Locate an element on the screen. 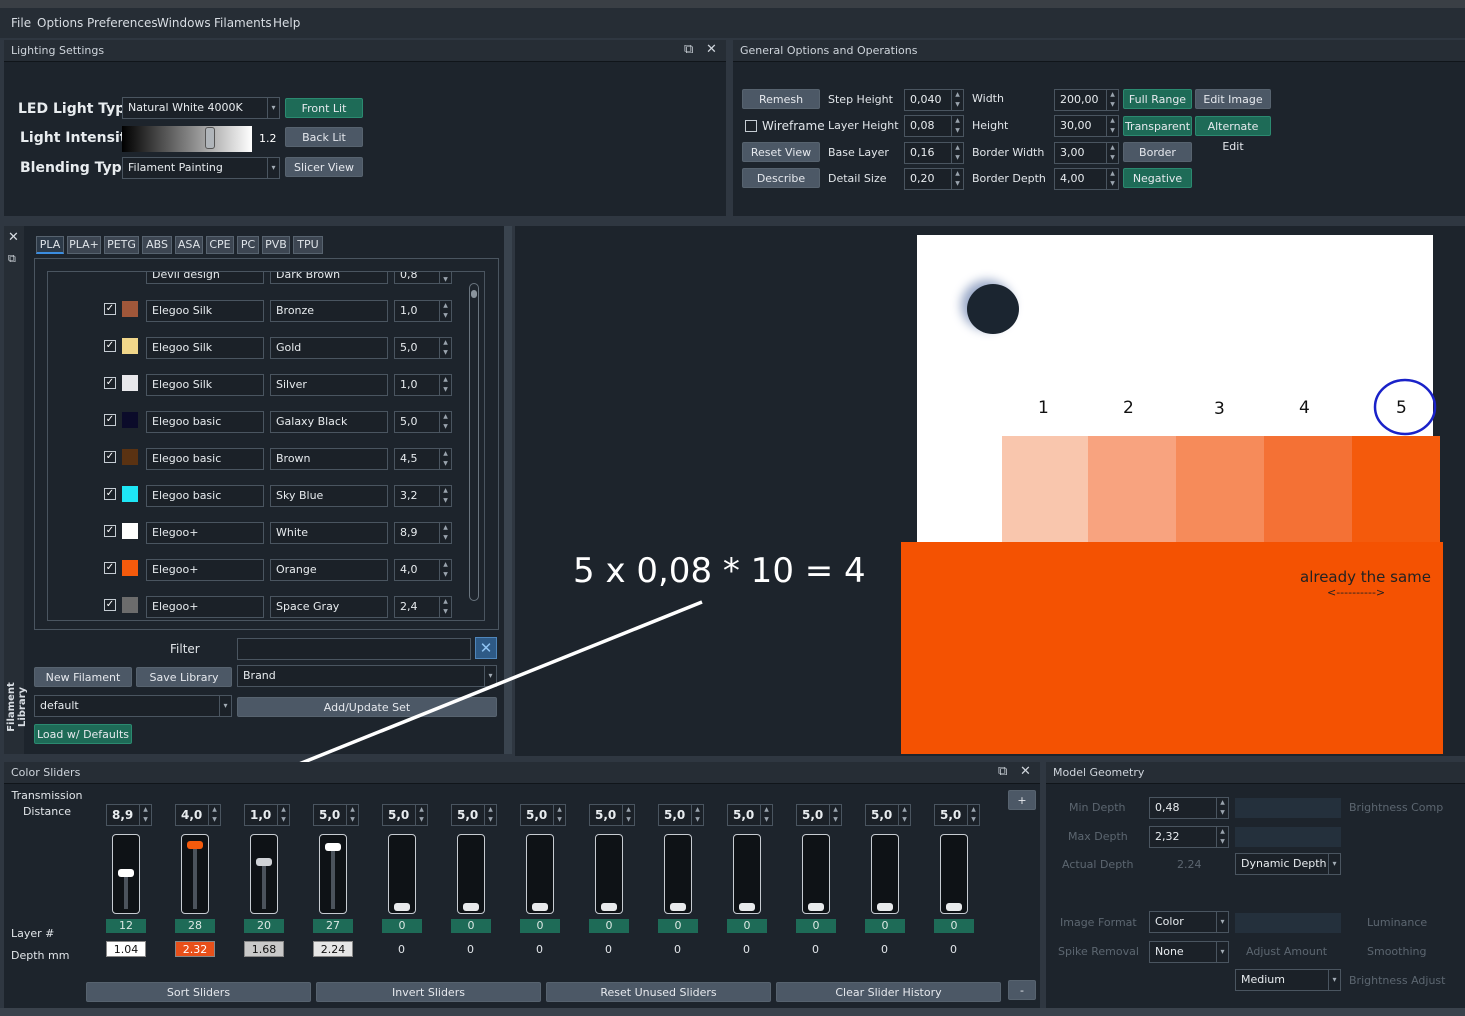  load-defaults-button: Load w/ Defaults is located at coordinates (83, 734).